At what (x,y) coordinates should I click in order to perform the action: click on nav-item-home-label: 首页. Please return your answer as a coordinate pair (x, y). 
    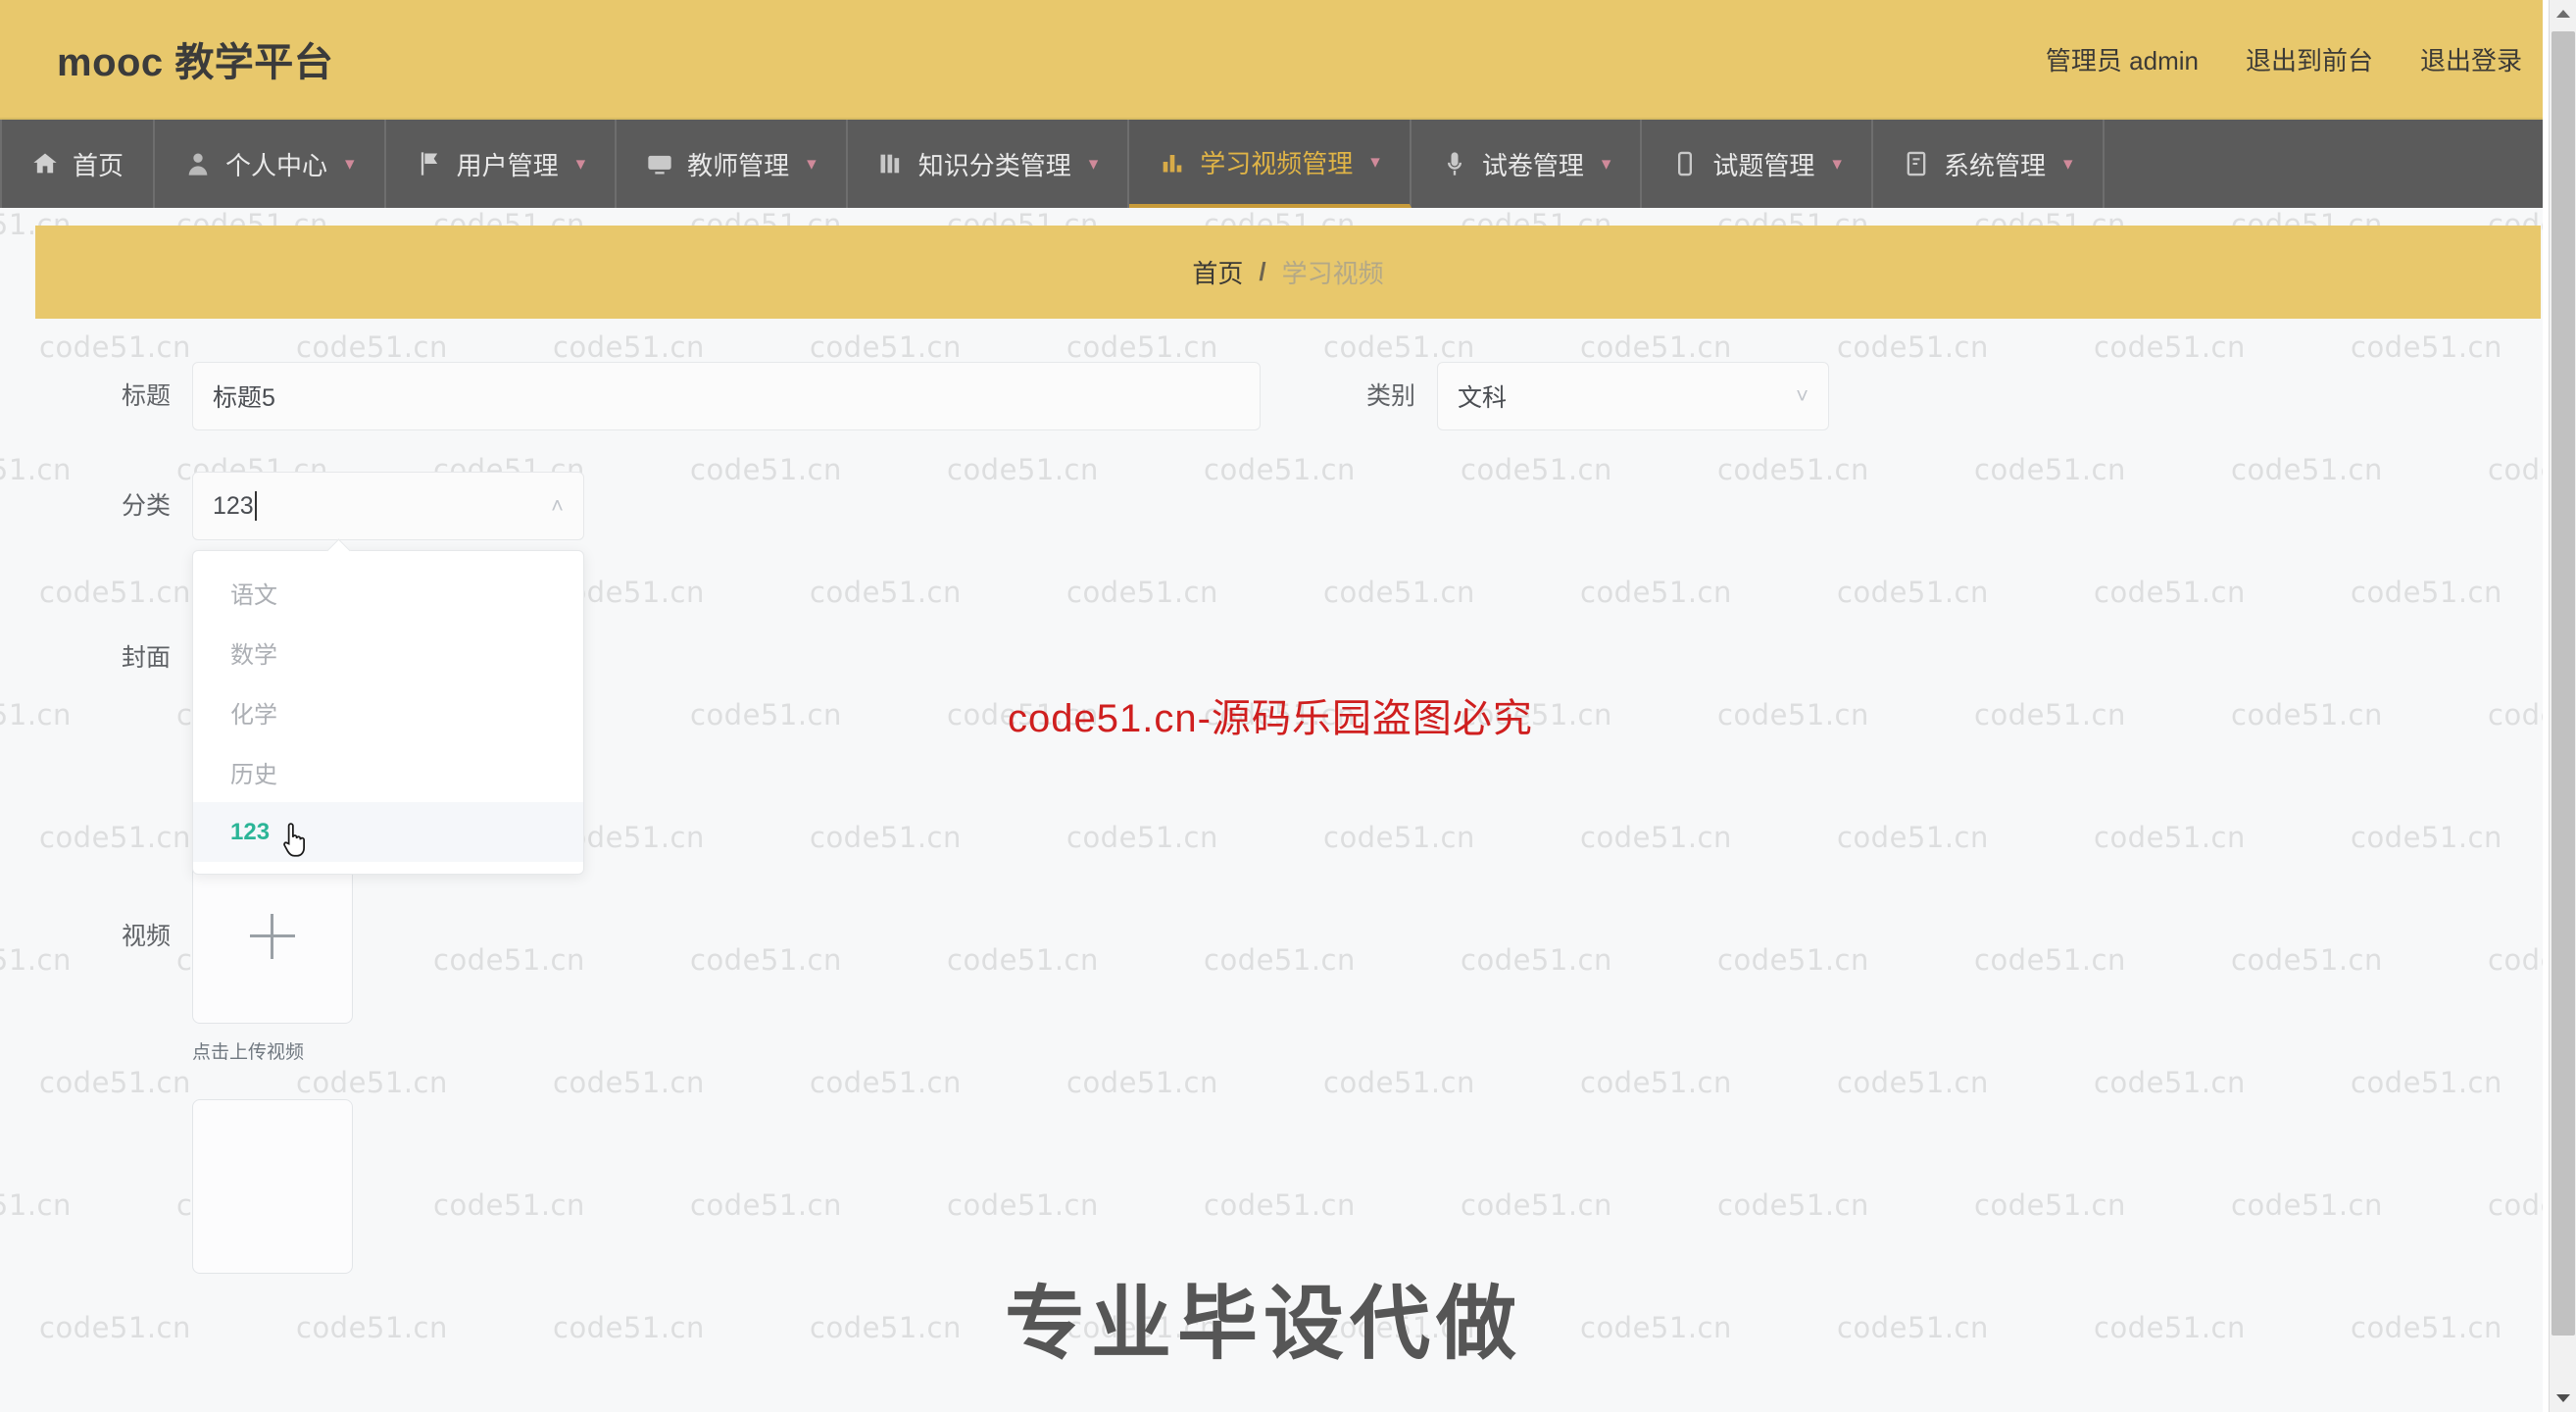
    Looking at the image, I should click on (98, 165).